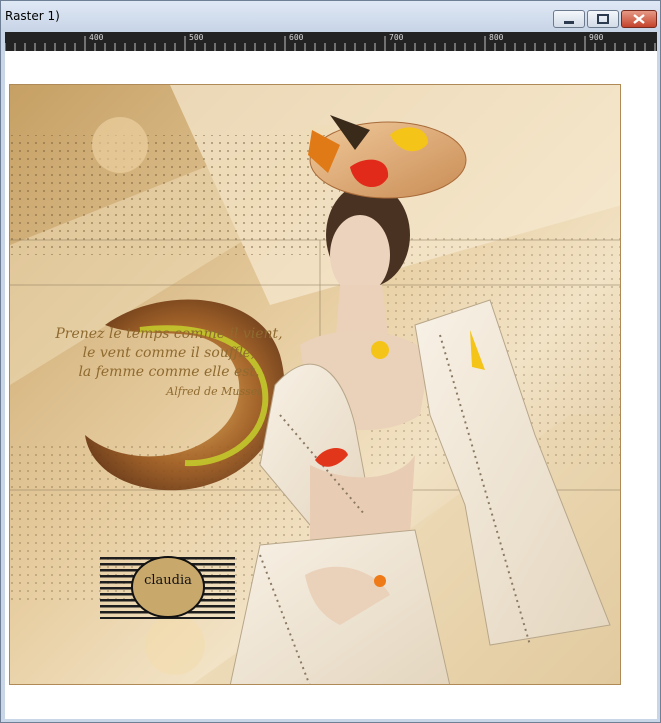 Image resolution: width=661 pixels, height=723 pixels. What do you see at coordinates (120, 145) in the screenshot?
I see `bubble` at bounding box center [120, 145].